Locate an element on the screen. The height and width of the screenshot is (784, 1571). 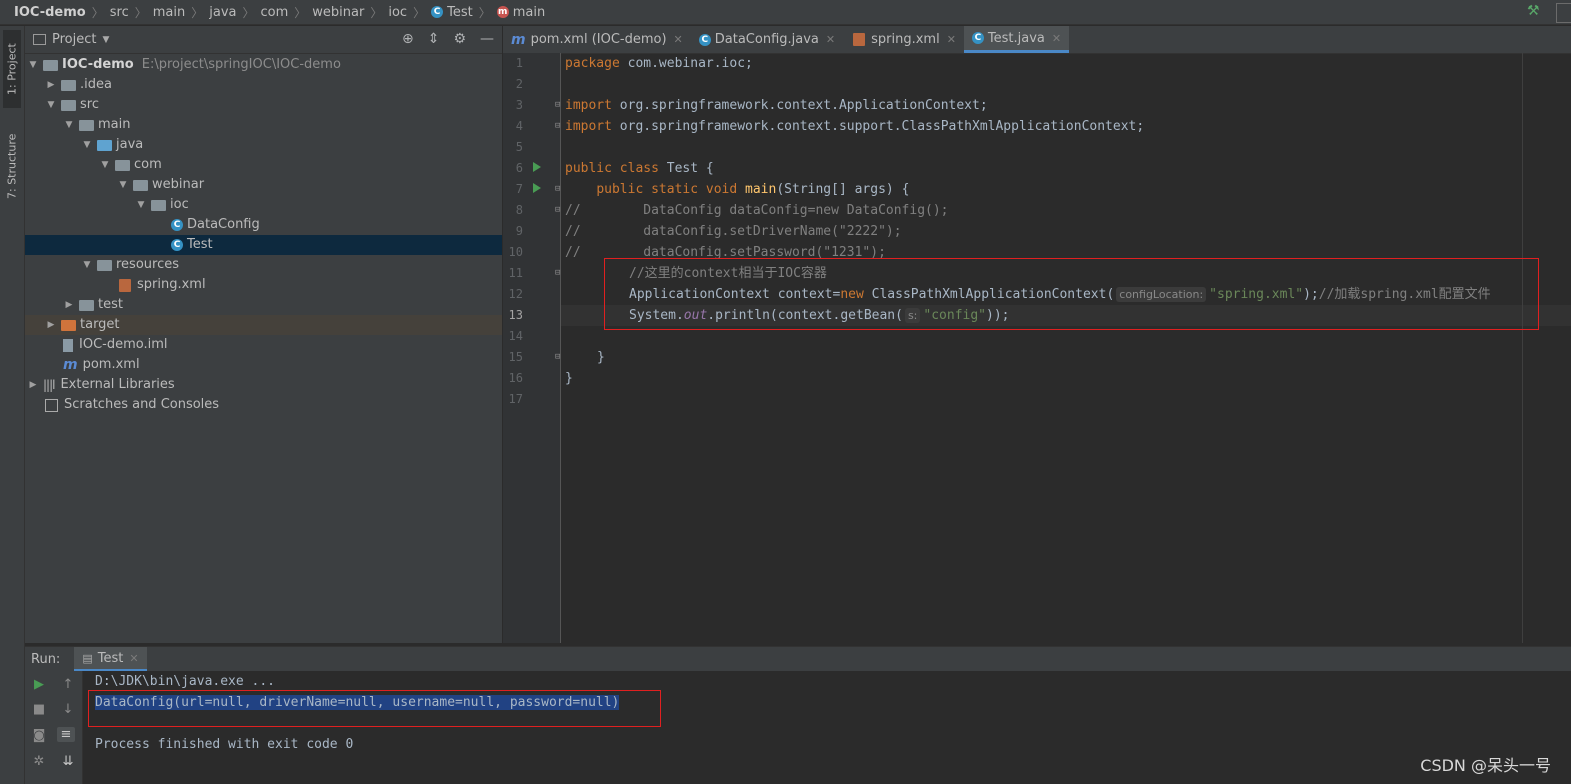
project-panel-header: Project ▼ ⊕ ⇕ ⚙ — is located at coordinates (263, 40).